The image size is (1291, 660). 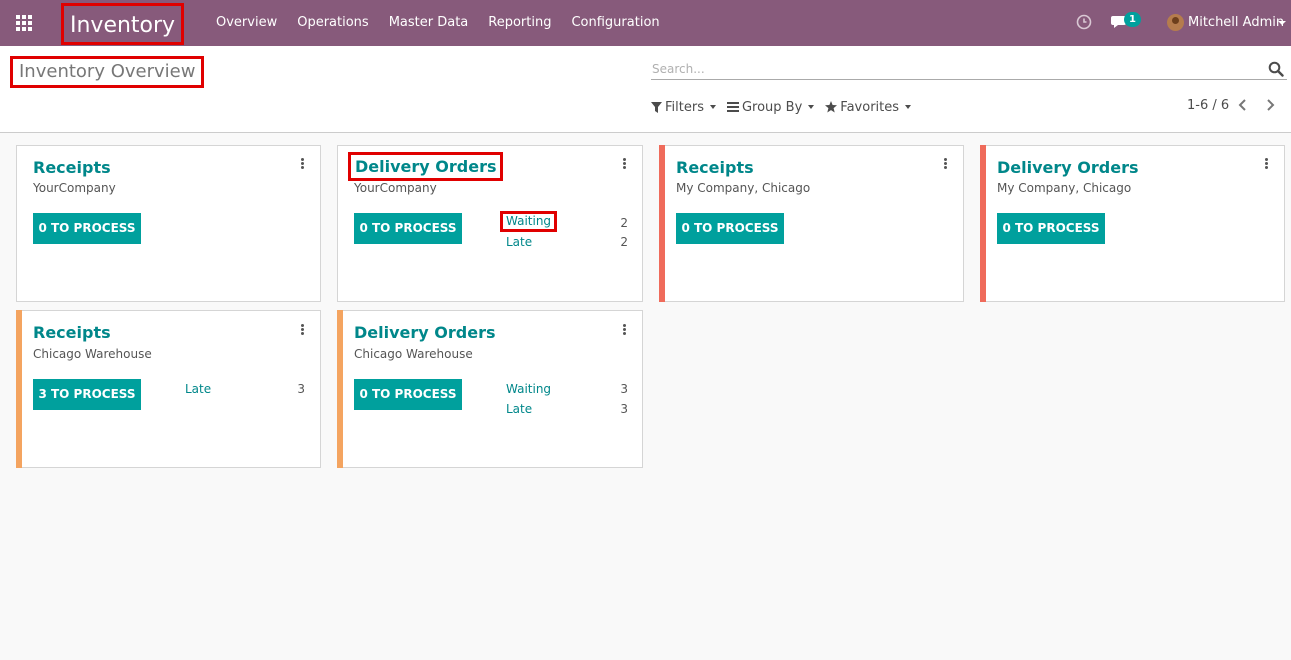 I want to click on user-menu: Mitchell Admin, so click(x=1236, y=23).